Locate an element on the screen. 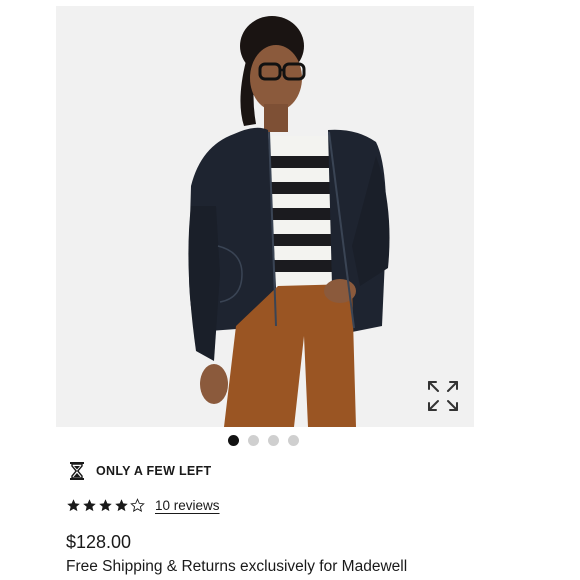  star-rating is located at coordinates (105, 505).